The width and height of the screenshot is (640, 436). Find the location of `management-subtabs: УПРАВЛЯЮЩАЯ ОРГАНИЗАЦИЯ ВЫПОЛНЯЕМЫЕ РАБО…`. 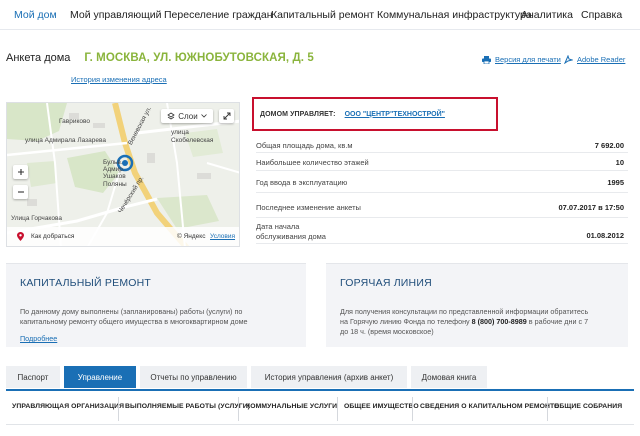

management-subtabs: УПРАВЛЯЮЩАЯ ОРГАНИЗАЦИЯ ВЫПОЛНЯЕМЫЕ РАБО… is located at coordinates (320, 407).